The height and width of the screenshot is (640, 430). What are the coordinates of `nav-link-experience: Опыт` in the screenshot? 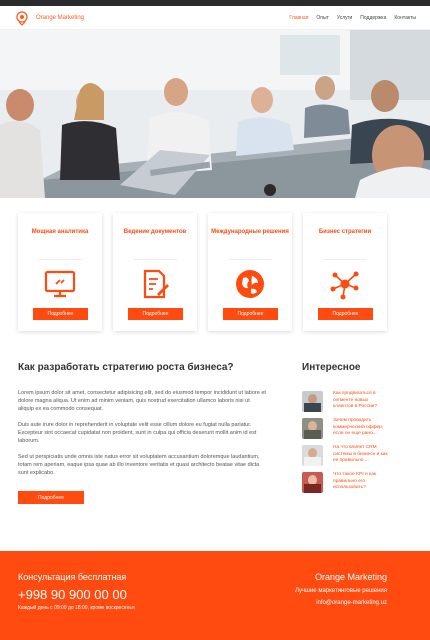 It's located at (322, 18).